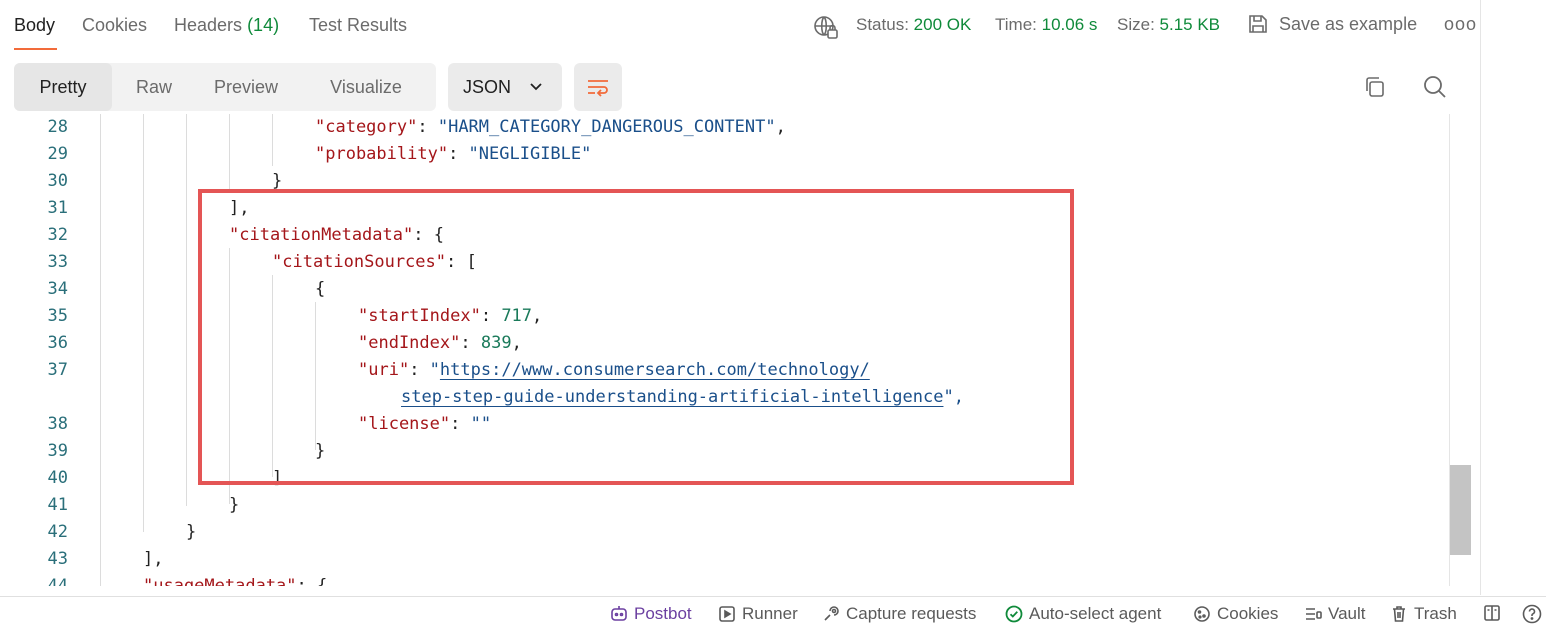 The height and width of the screenshot is (629, 1546). I want to click on size-indicator: Size: 5.15 KB, so click(1168, 25).